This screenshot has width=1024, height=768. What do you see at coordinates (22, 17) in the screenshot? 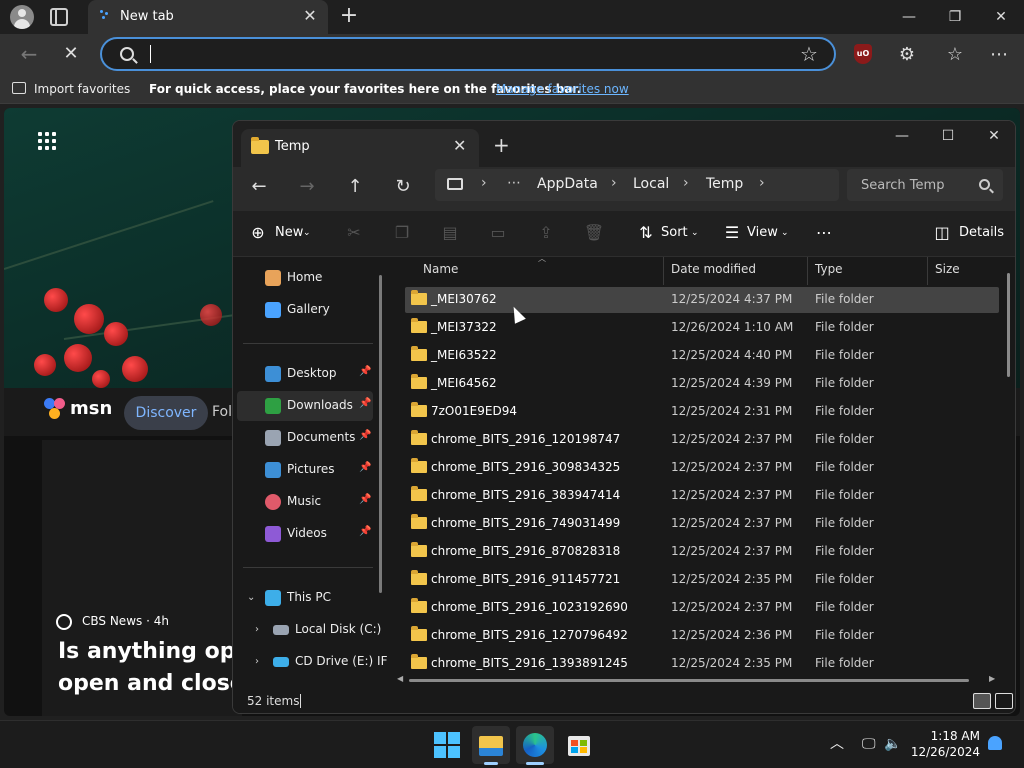
I see `profile-icon` at bounding box center [22, 17].